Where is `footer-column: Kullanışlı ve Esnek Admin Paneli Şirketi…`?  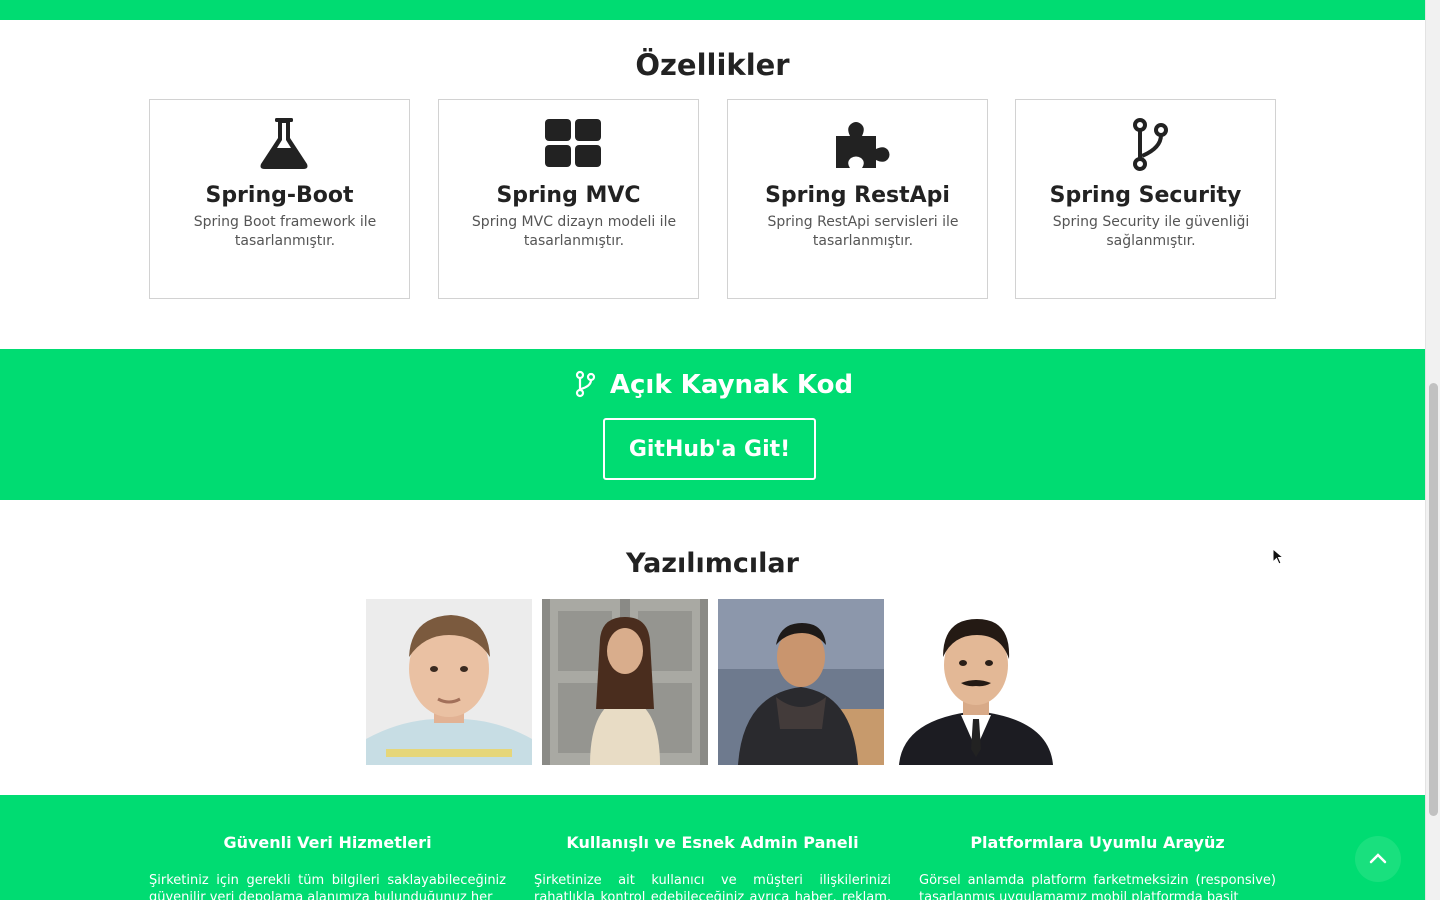
footer-column: Kullanışlı ve Esnek Admin Paneli Şirketi… is located at coordinates (712, 866).